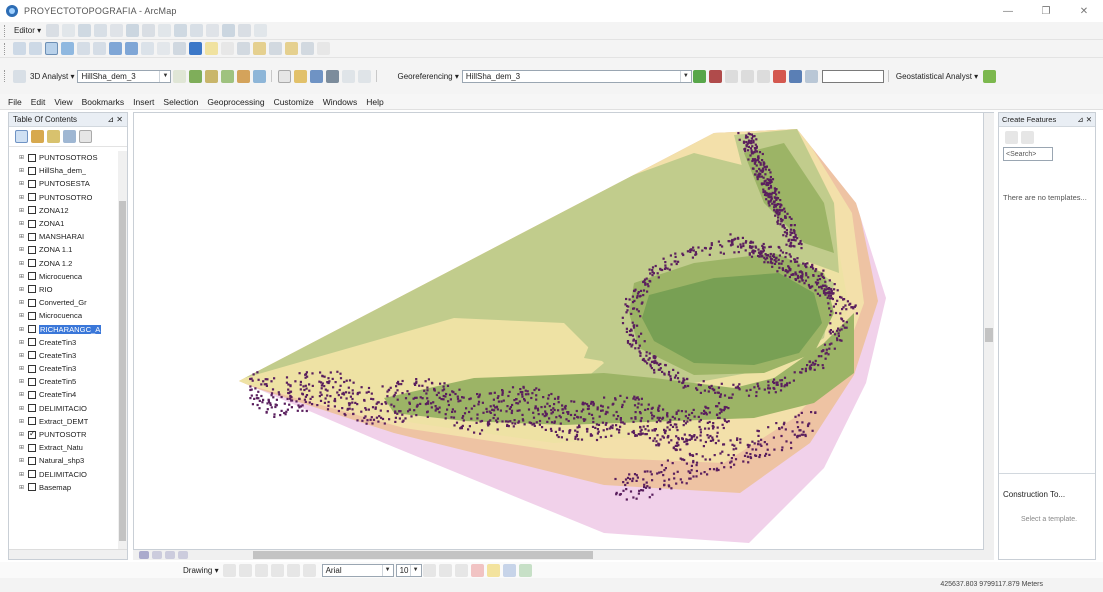  What do you see at coordinates (243, 76) in the screenshot?
I see `interpolate-line-icon` at bounding box center [243, 76].